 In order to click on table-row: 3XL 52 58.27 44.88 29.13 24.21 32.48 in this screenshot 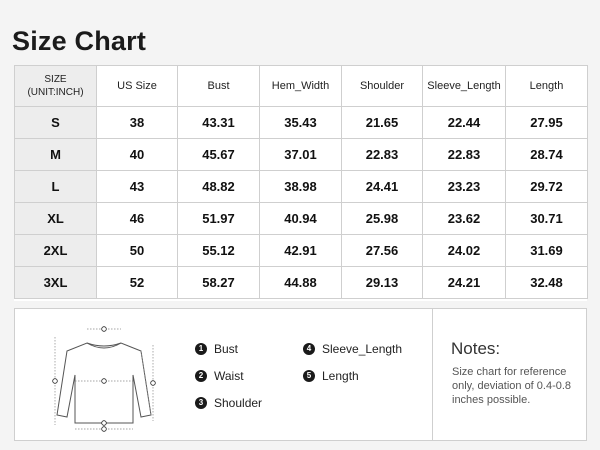, I will do `click(301, 282)`.